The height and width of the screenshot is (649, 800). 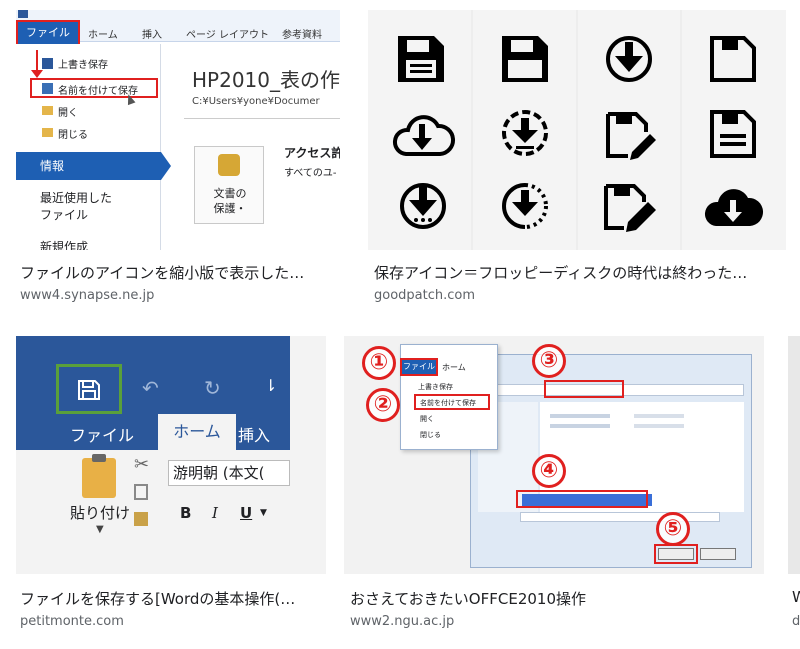 I want to click on highlight-location, so click(x=584, y=389).